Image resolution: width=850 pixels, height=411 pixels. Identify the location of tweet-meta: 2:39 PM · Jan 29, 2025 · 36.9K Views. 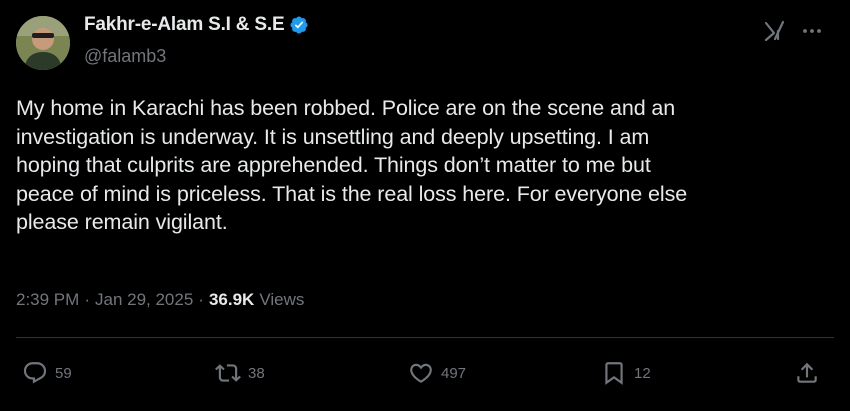
(160, 300).